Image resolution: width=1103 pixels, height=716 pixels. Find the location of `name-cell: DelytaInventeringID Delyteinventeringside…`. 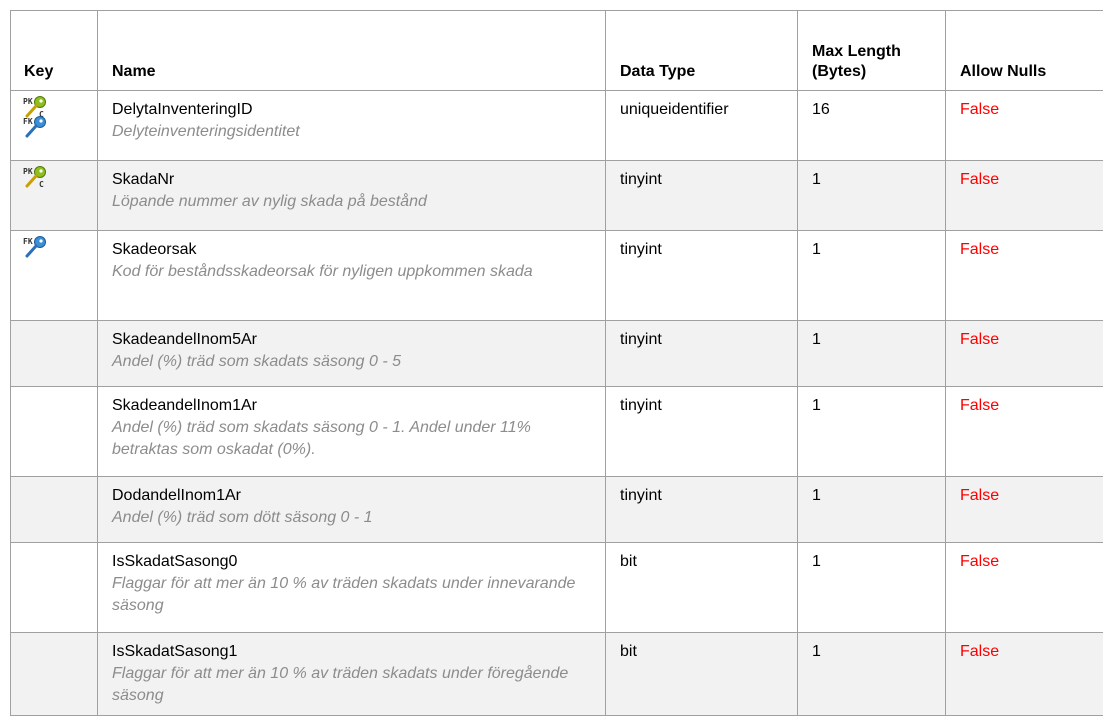

name-cell: DelytaInventeringID Delyteinventeringside… is located at coordinates (352, 126).